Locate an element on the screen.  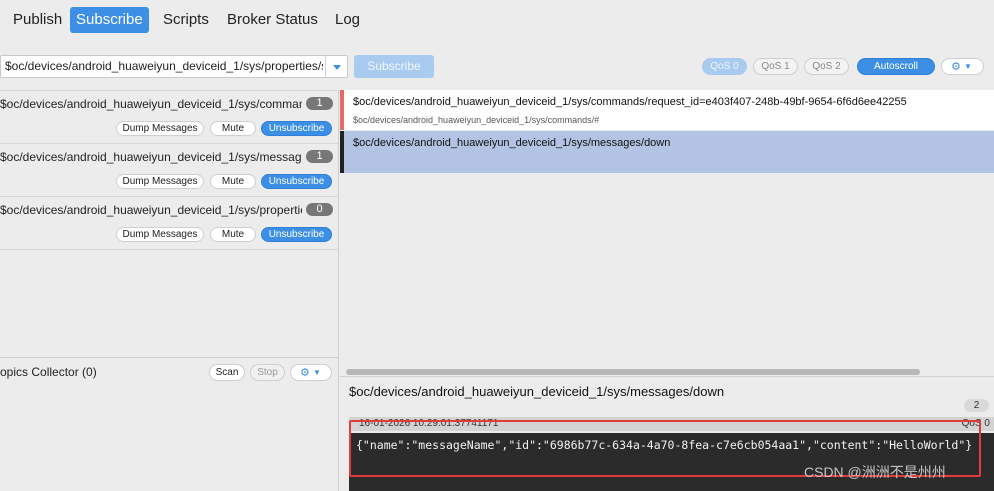
panel-divider-vertical is located at coordinates (338, 290).